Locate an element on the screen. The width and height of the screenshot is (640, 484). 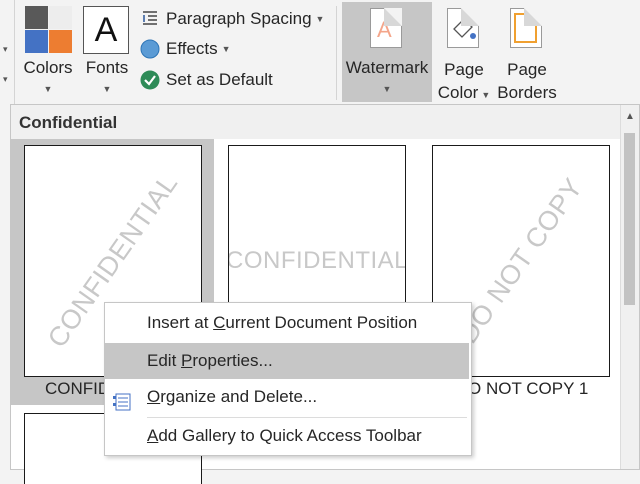
effects-button: Effects ▼ is located at coordinates (185, 49).